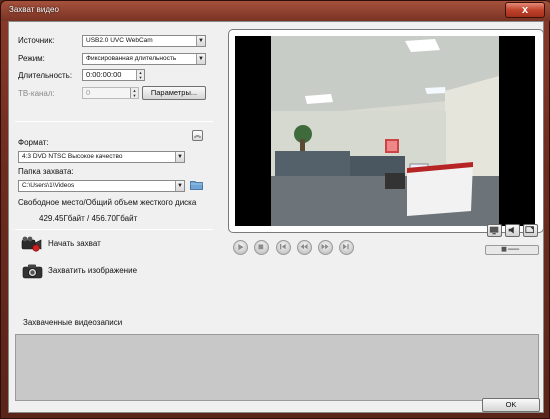  I want to click on duration-label: Длительность:, so click(45, 75).